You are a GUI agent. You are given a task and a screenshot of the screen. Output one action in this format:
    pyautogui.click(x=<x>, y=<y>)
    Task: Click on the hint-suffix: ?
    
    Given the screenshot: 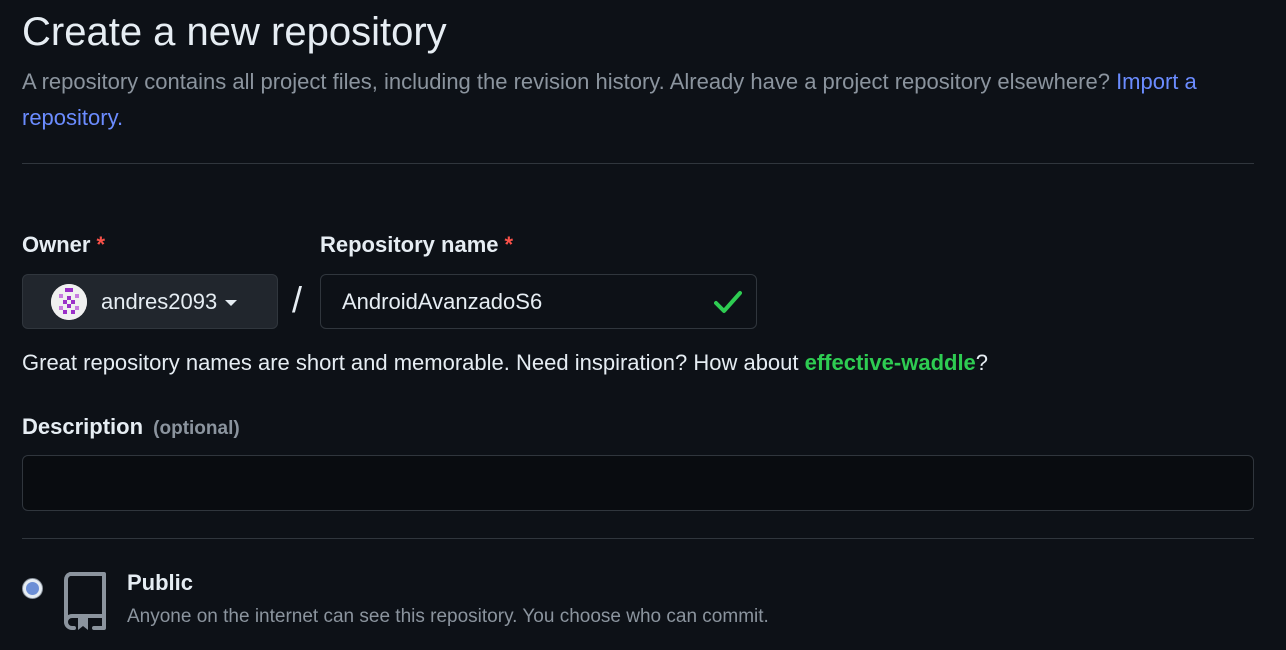 What is the action you would take?
    pyautogui.click(x=982, y=362)
    